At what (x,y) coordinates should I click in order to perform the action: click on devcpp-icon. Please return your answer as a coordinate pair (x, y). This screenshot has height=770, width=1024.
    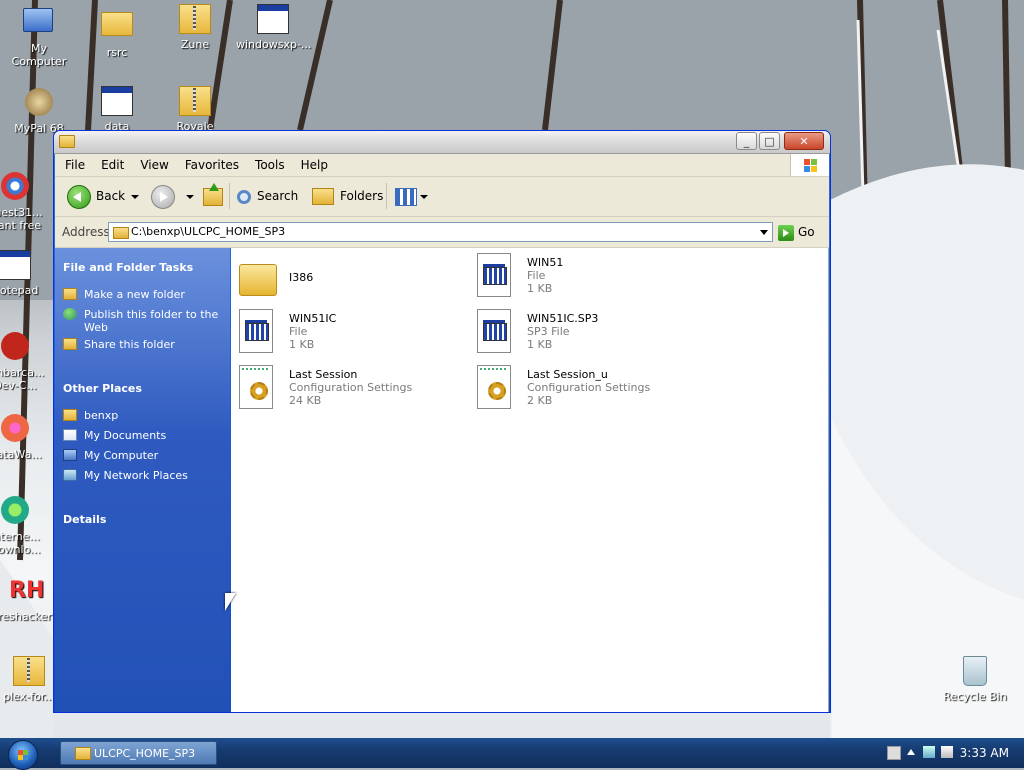
    Looking at the image, I should click on (15, 348).